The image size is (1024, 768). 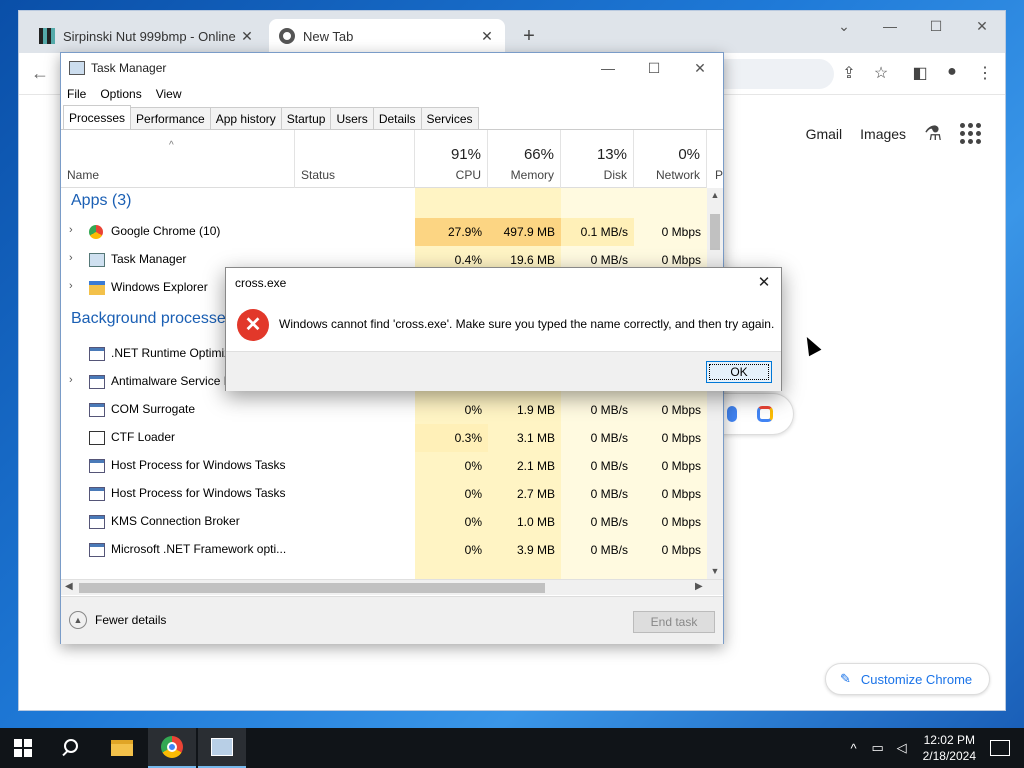 I want to click on search-icon, so click(x=71, y=748).